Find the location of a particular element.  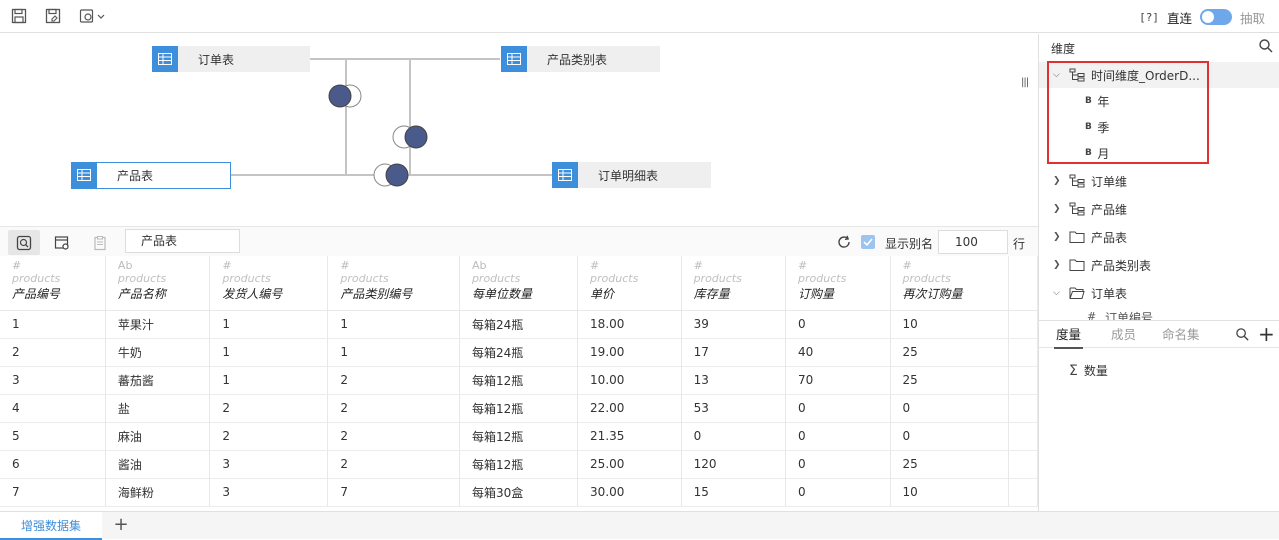

node-label: 产品类别表 is located at coordinates (577, 59).